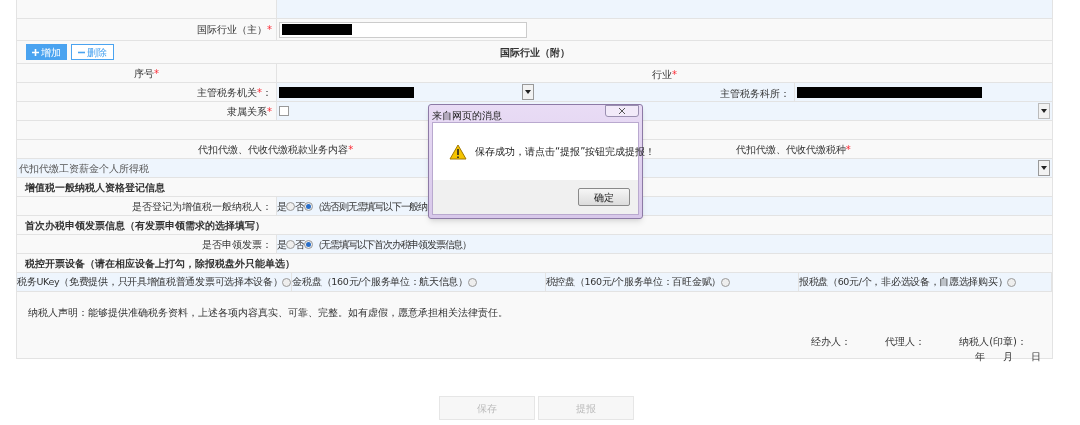 The width and height of the screenshot is (1080, 425). What do you see at coordinates (380, 281) in the screenshot?
I see `device-label: 金税盘（160元/个服务单位：航天信息）` at bounding box center [380, 281].